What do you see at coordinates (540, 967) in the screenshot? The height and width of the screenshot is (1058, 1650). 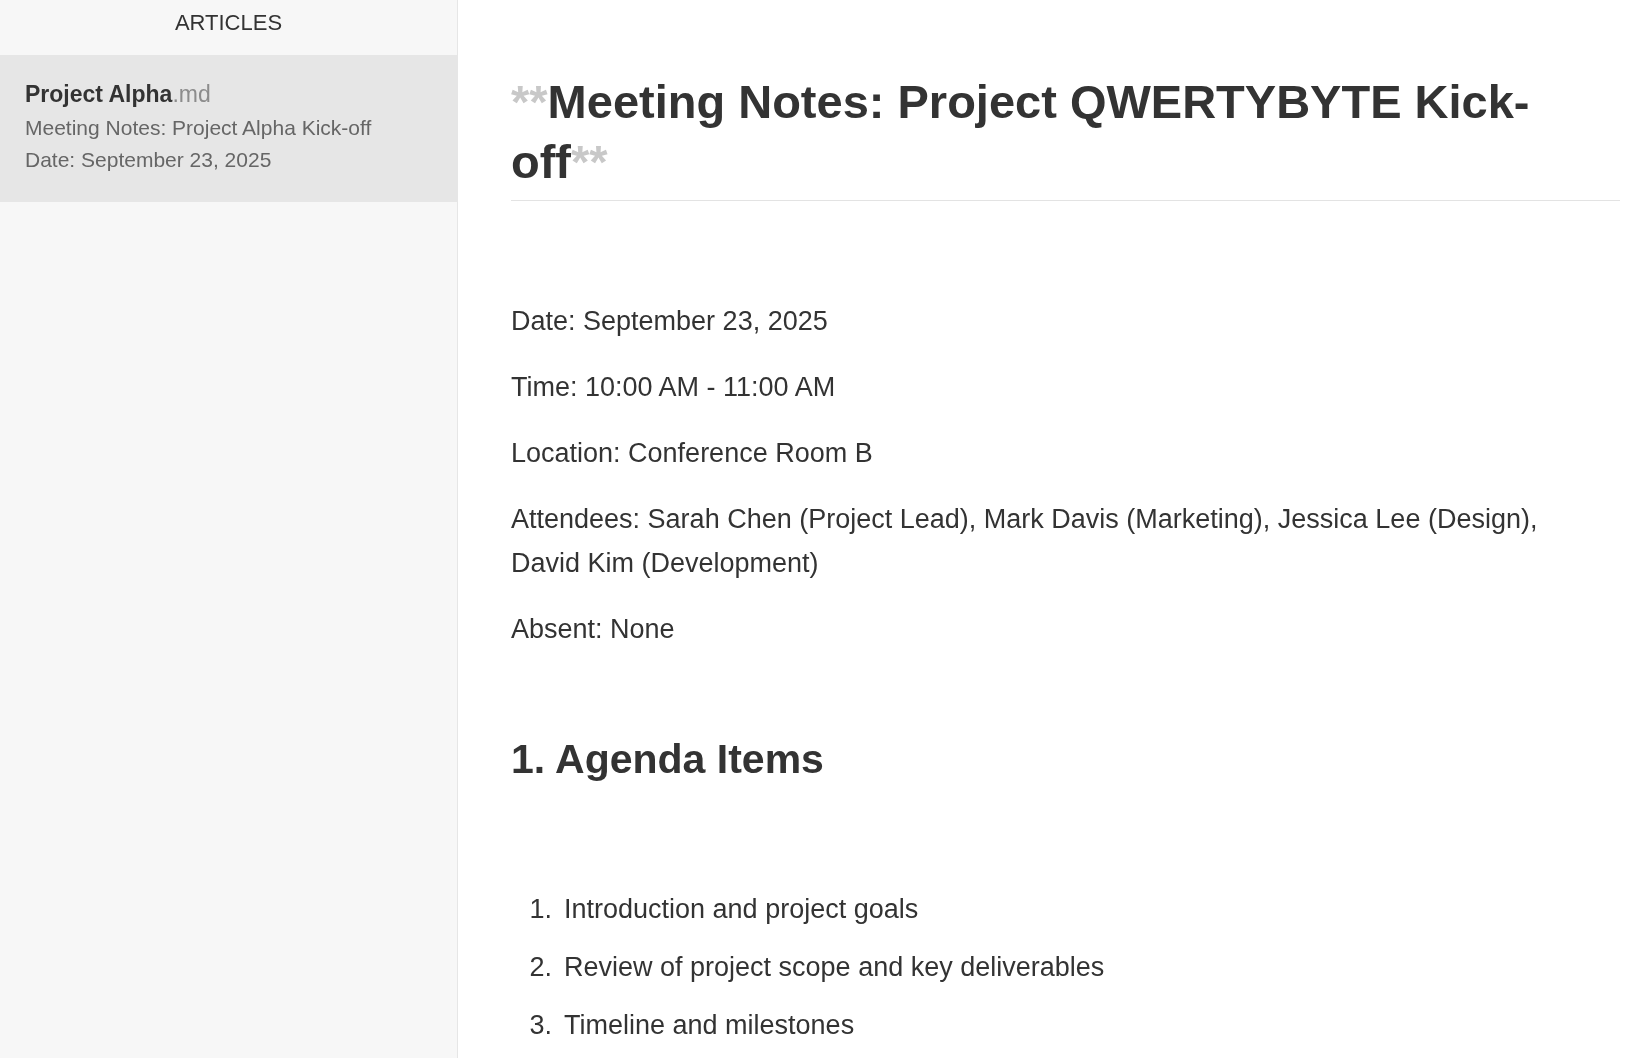 I see `list-number: 2.` at bounding box center [540, 967].